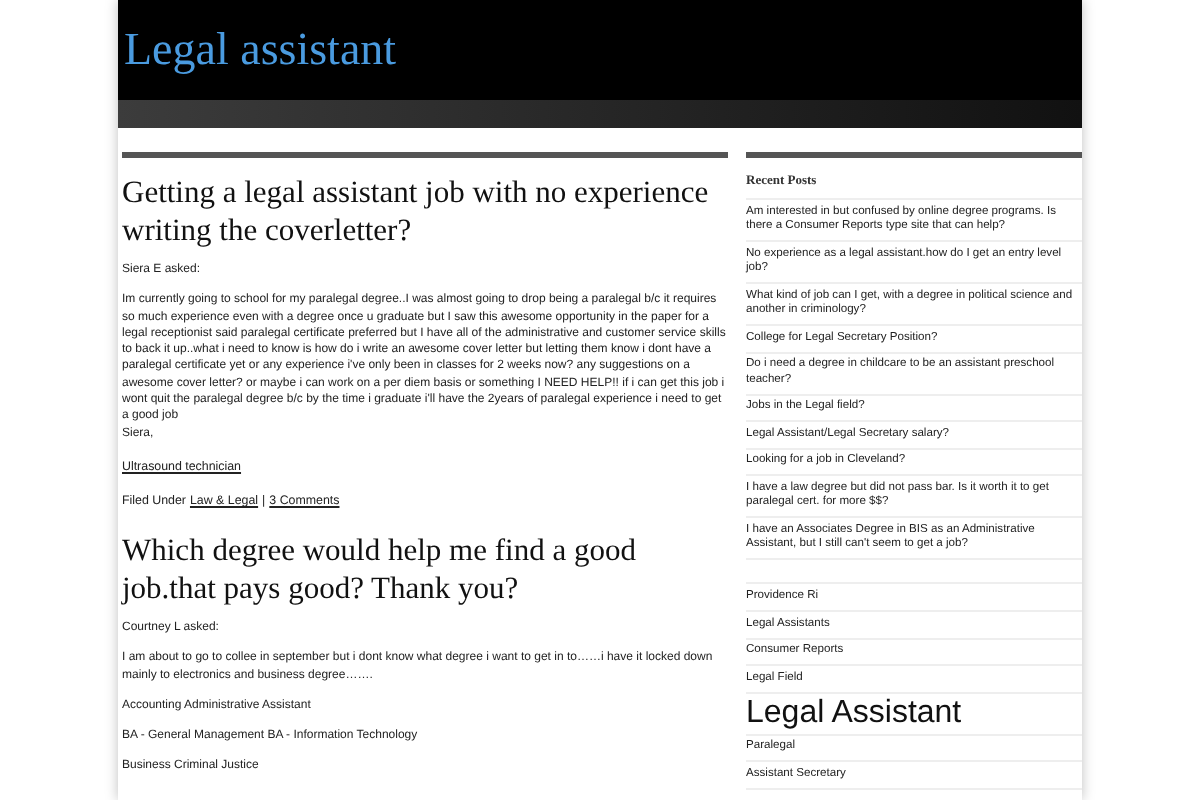 This screenshot has height=800, width=1200. What do you see at coordinates (914, 714) in the screenshot?
I see `sidebar-section-title: Legal Assistant` at bounding box center [914, 714].